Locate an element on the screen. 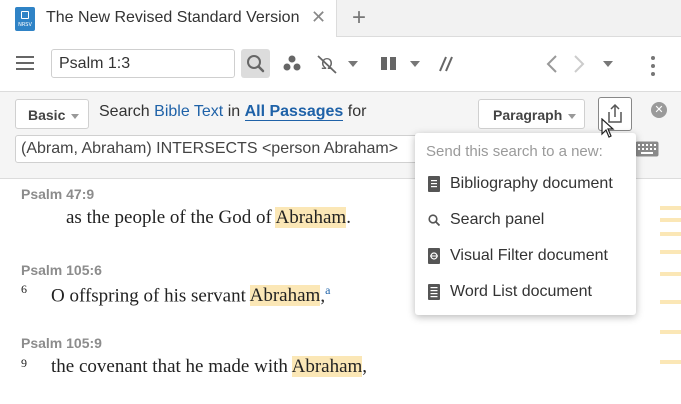 This screenshot has width=681, height=404. result-reference: Psalm 105:6 is located at coordinates (61, 270).